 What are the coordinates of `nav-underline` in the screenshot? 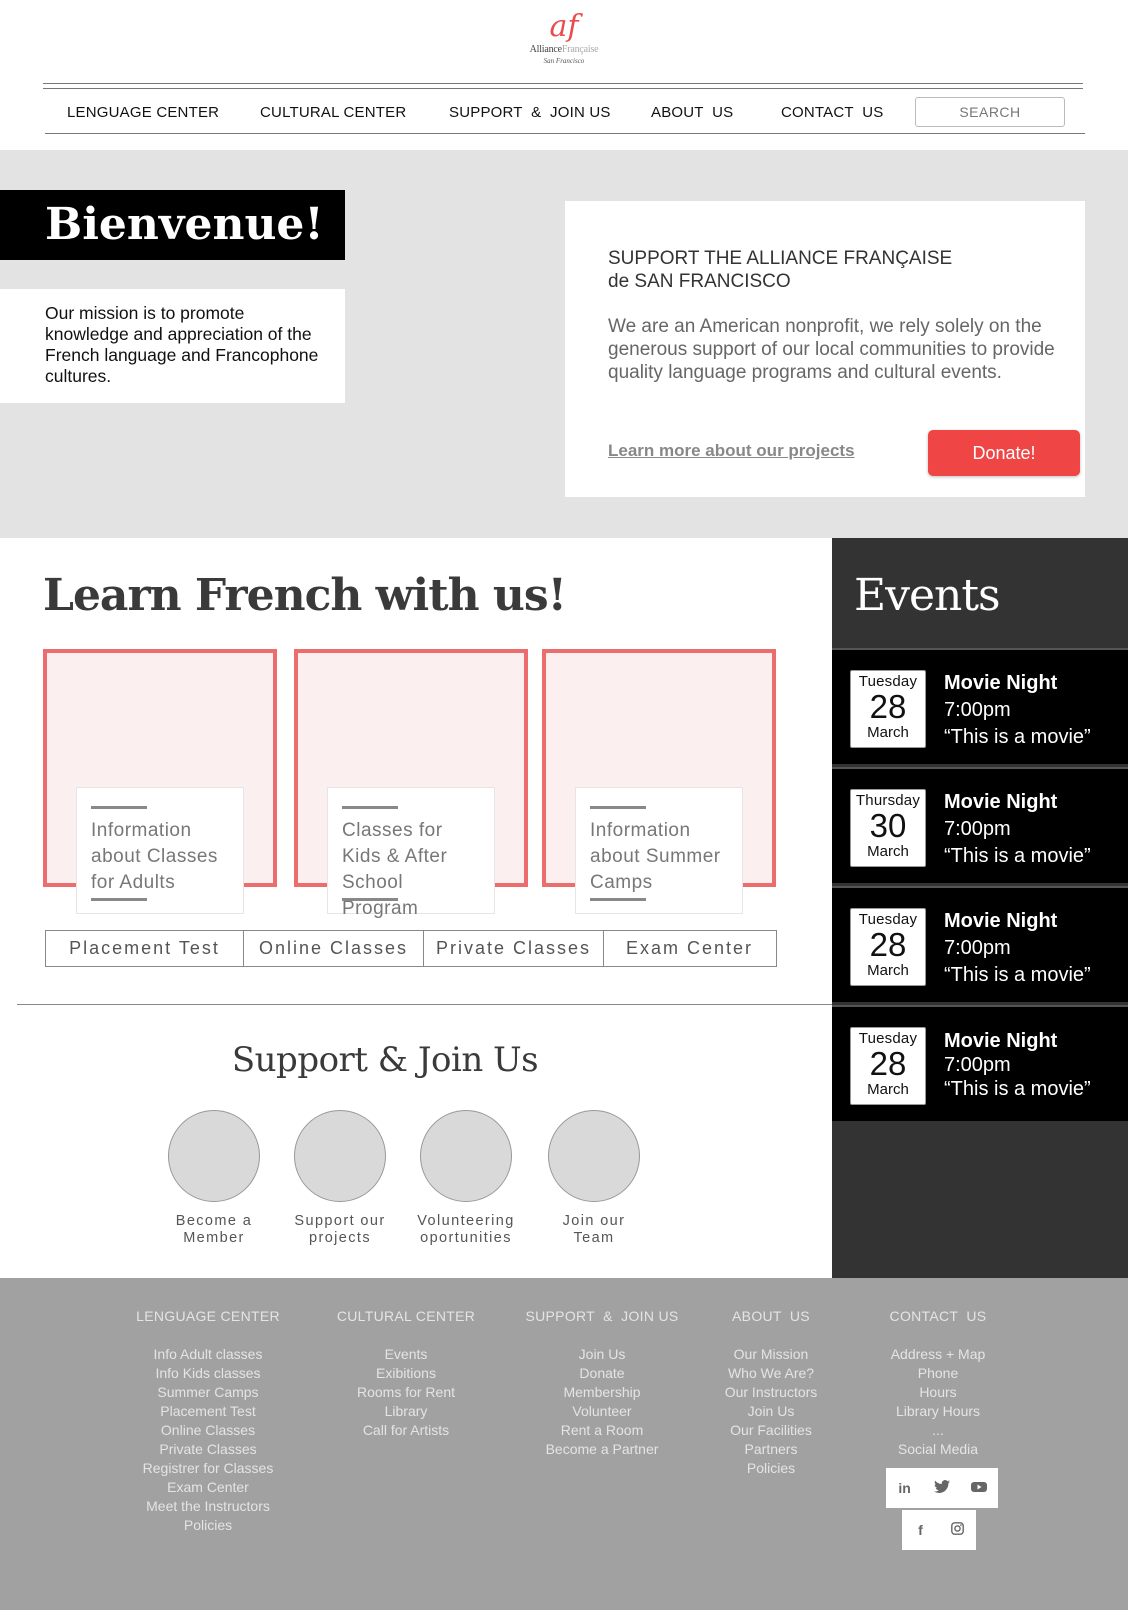 It's located at (565, 133).